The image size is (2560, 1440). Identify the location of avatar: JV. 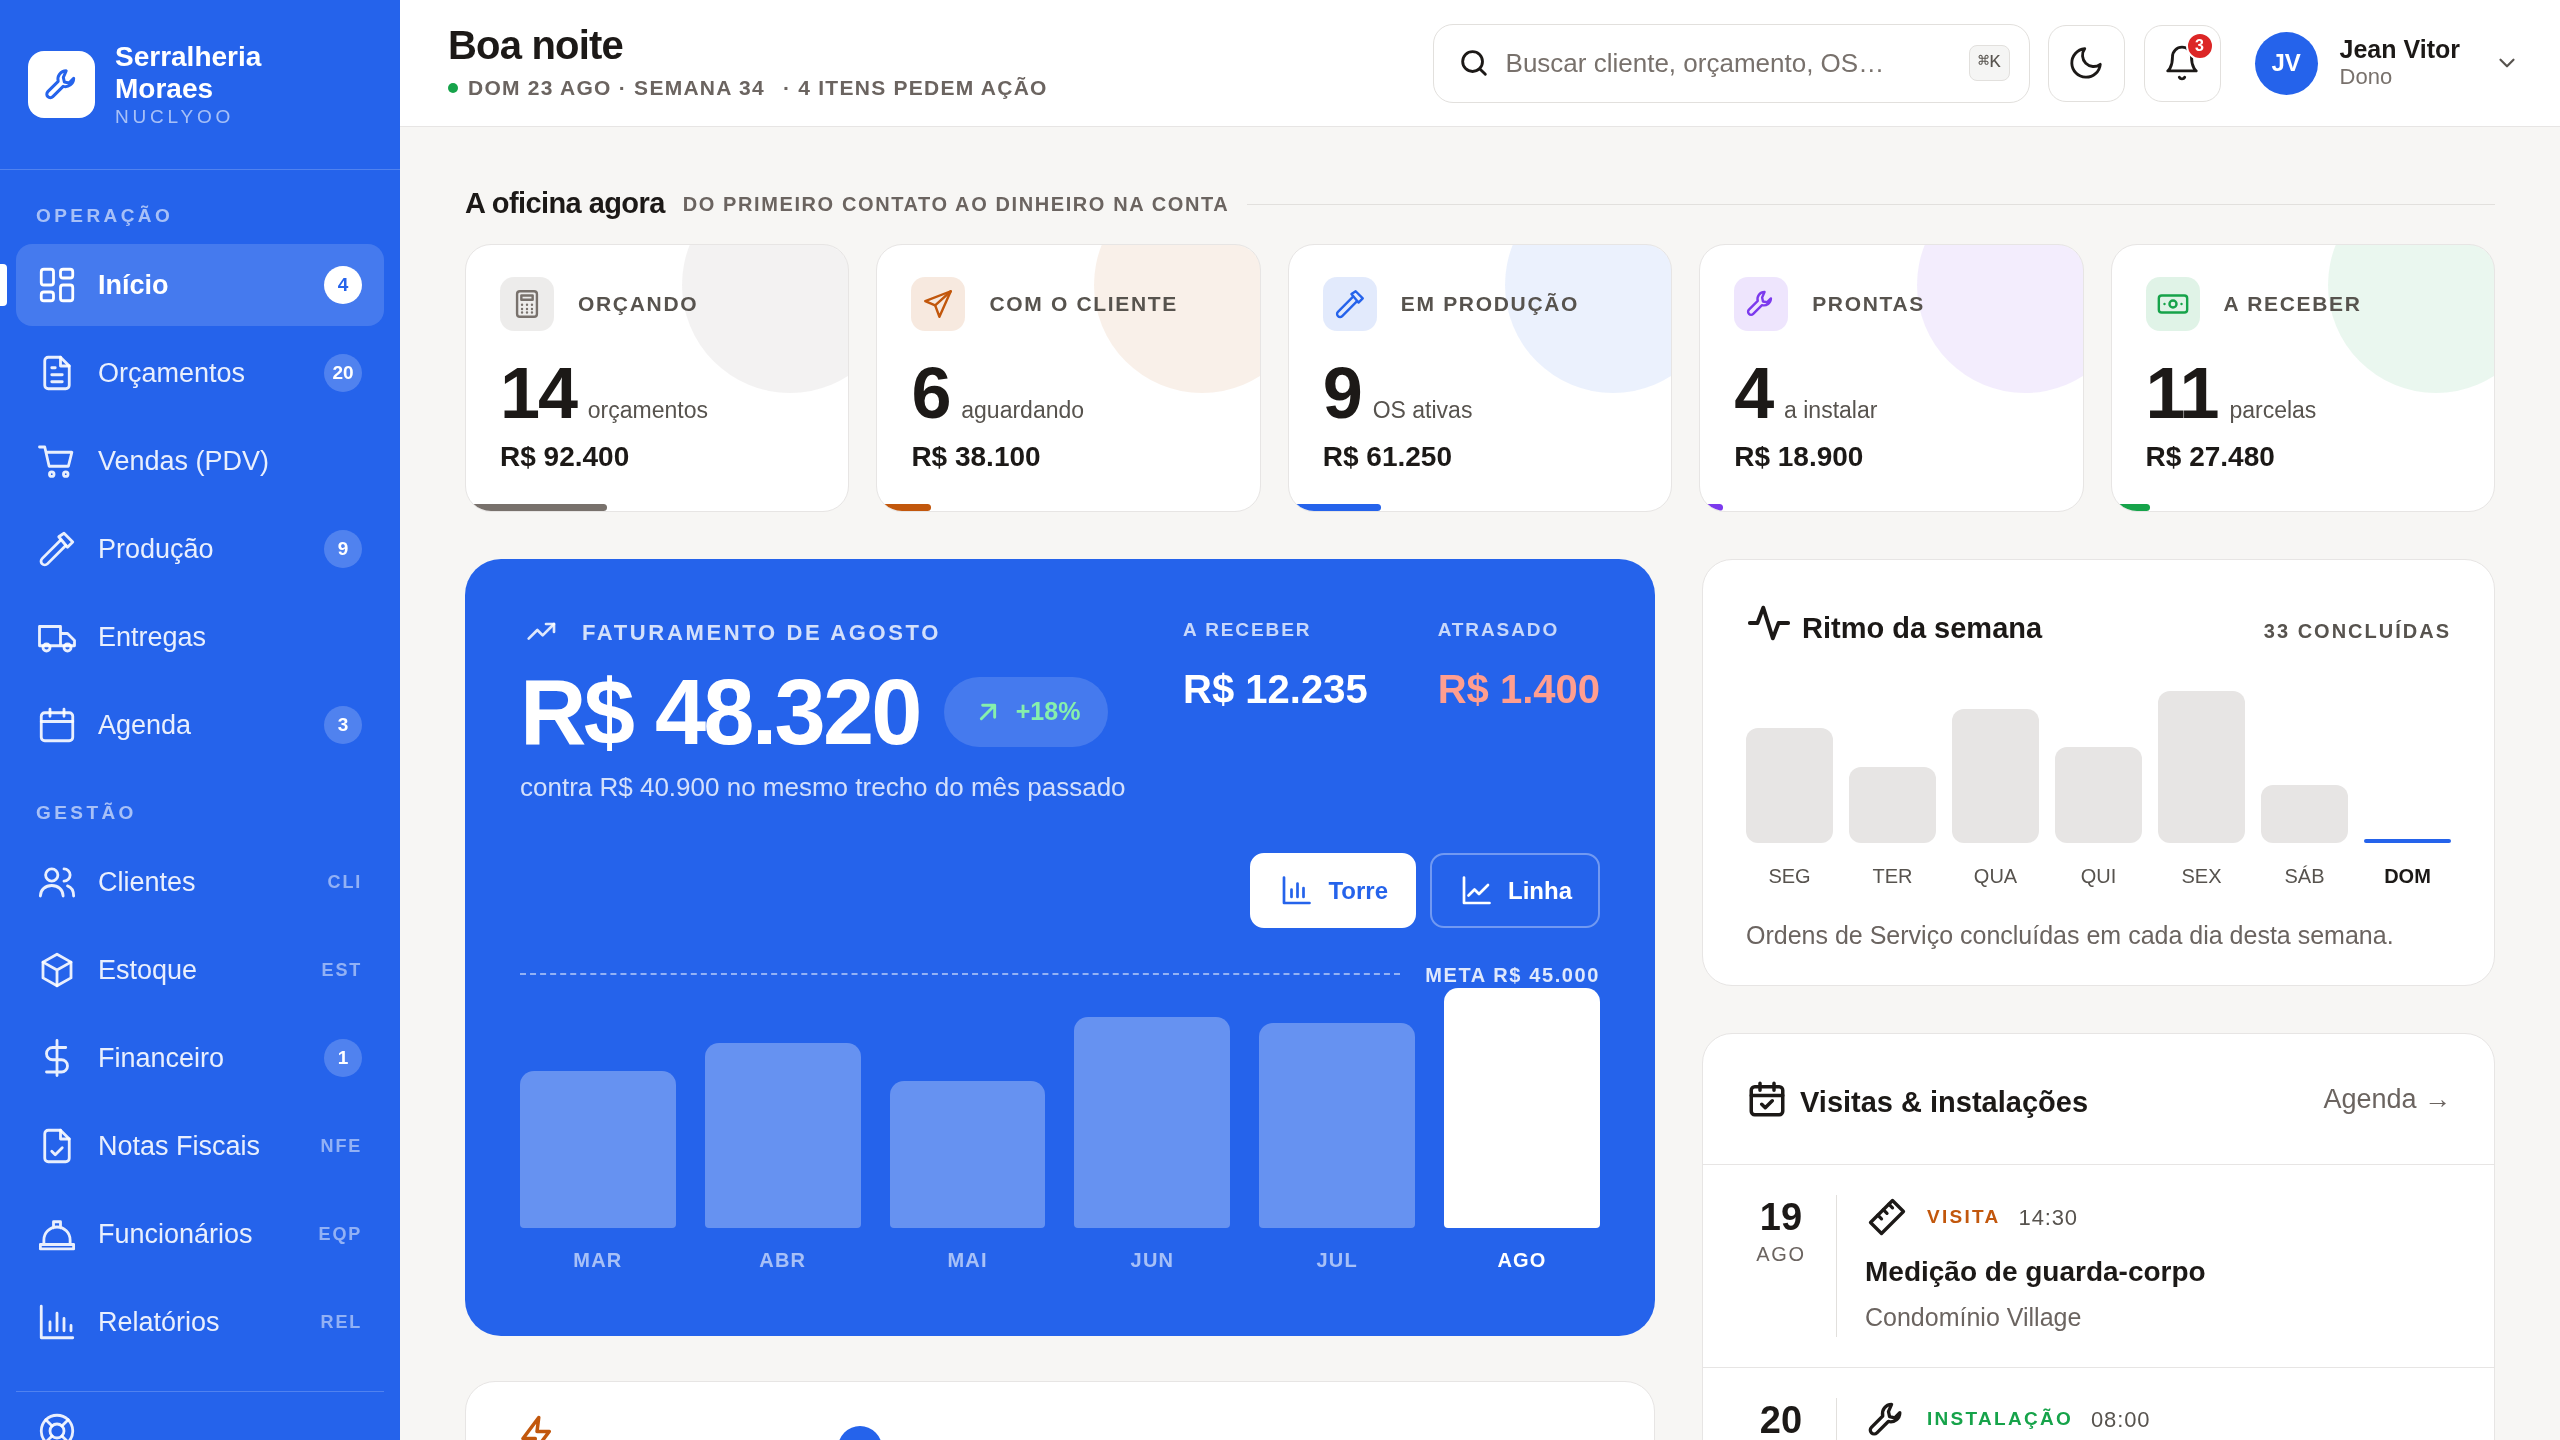
(2286, 63).